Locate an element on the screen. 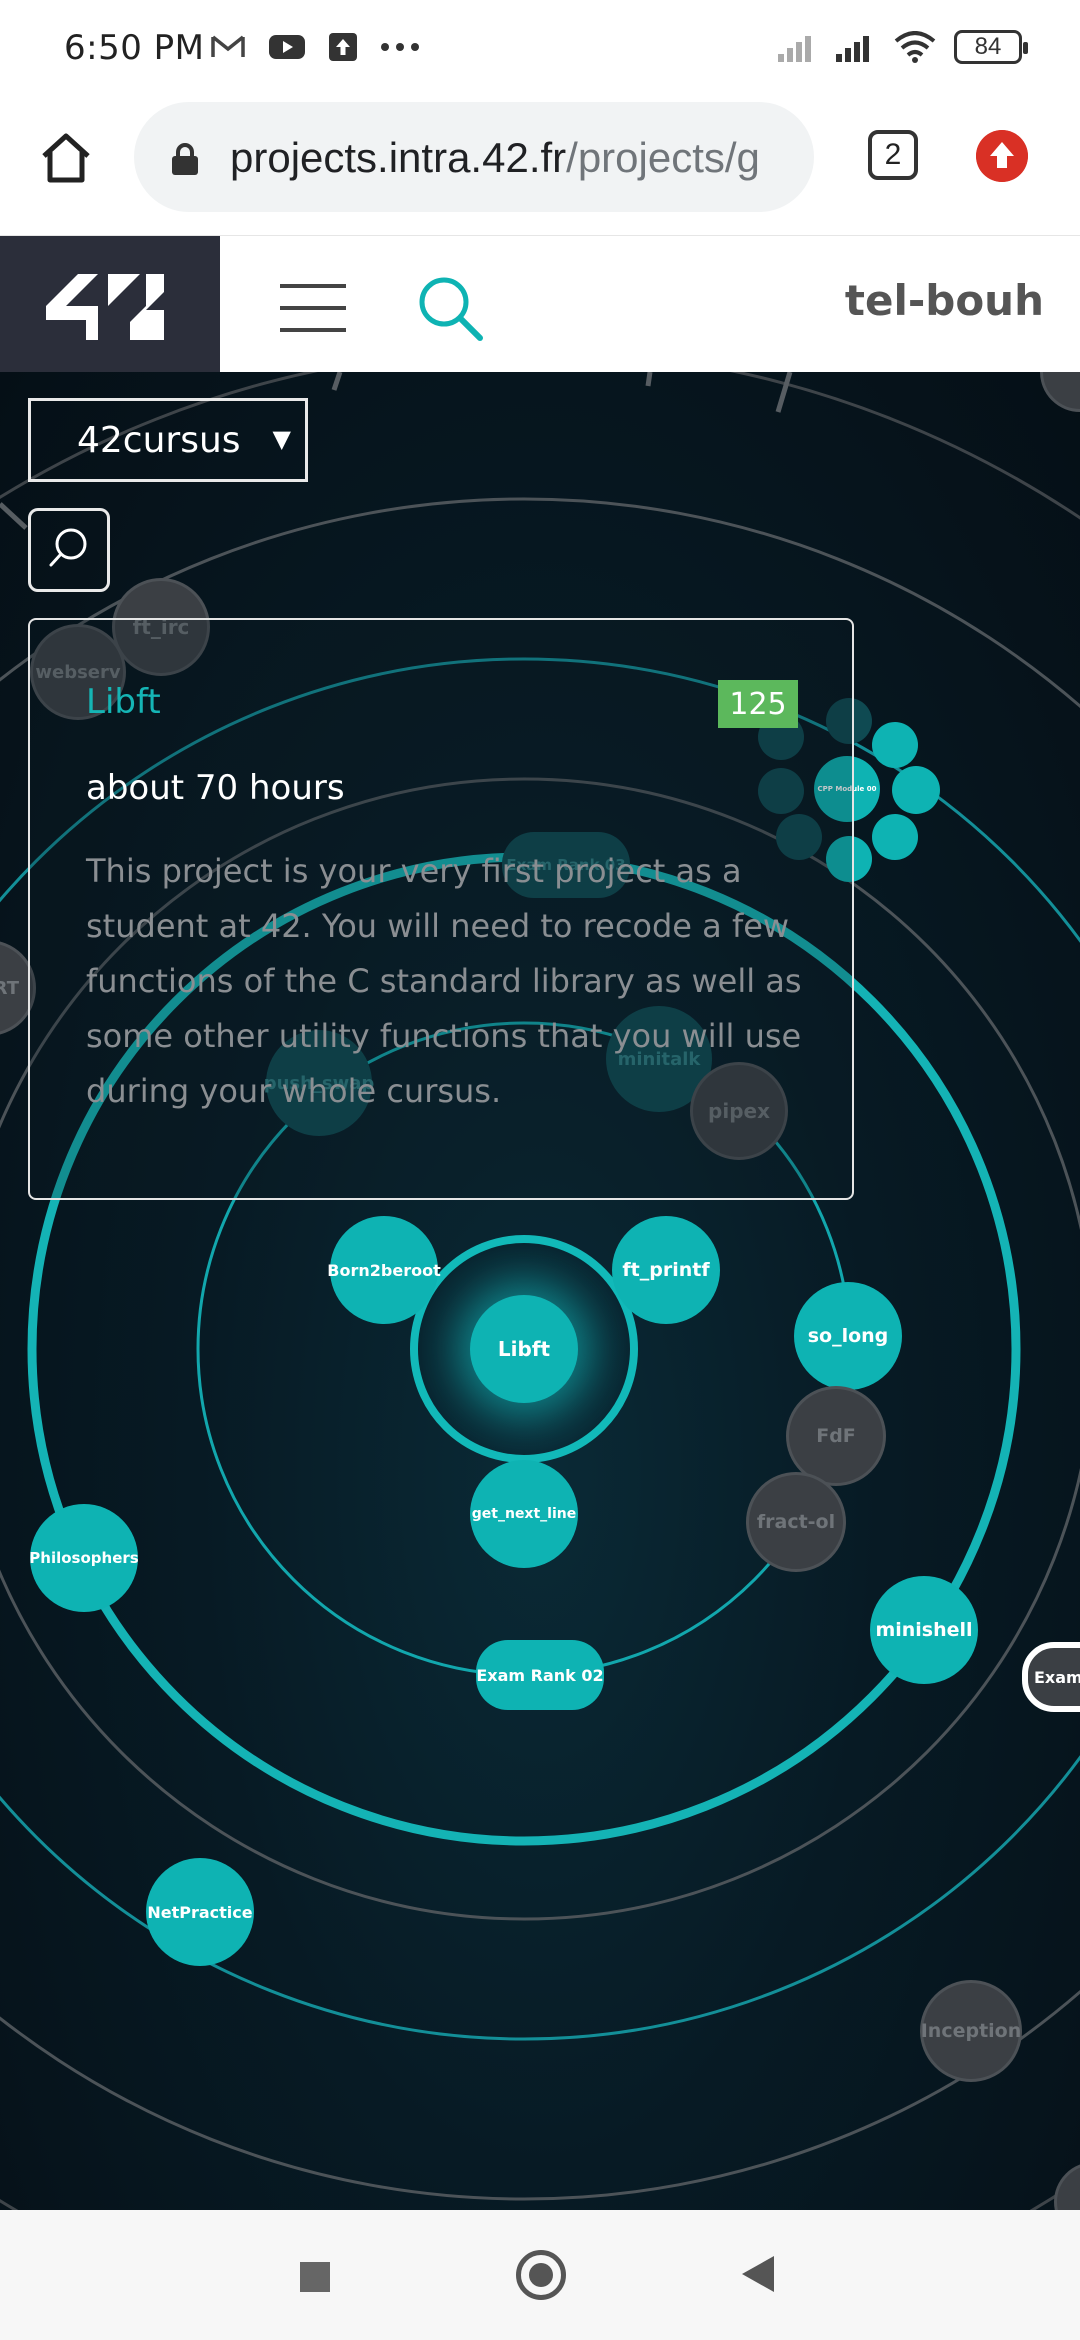 The height and width of the screenshot is (2340, 1080). so-long-node: so_long is located at coordinates (848, 1336).